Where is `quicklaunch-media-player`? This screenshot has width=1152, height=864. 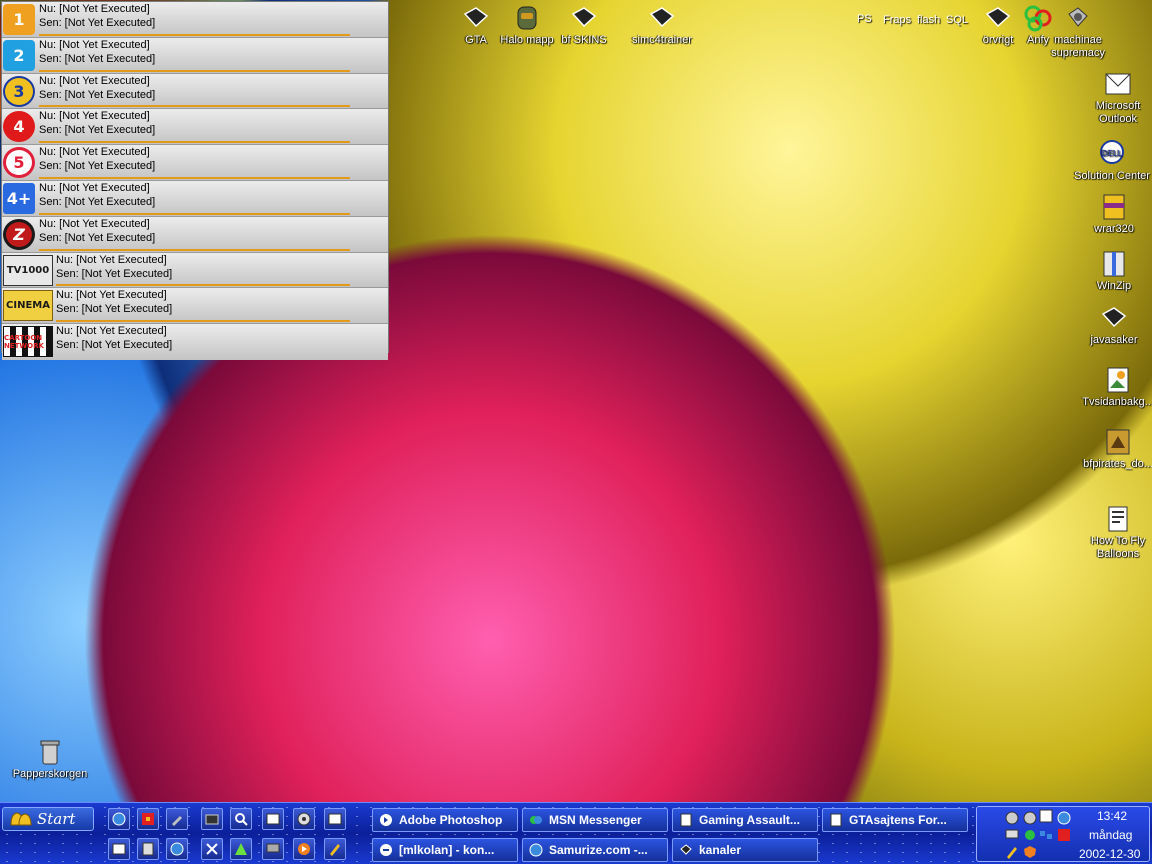
quicklaunch-media-player is located at coordinates (304, 849).